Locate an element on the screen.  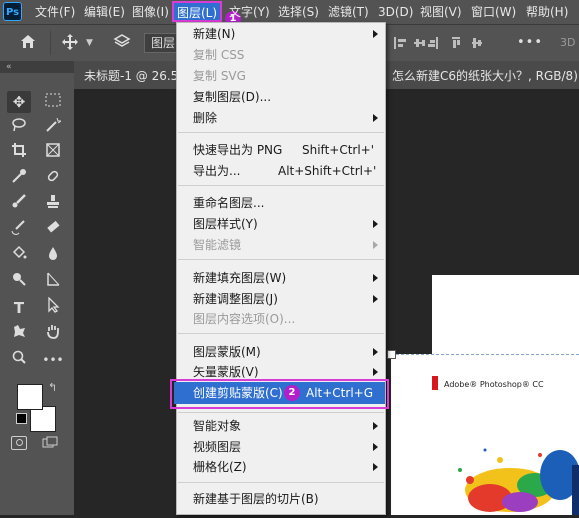
move-icon is located at coordinates (70, 43).